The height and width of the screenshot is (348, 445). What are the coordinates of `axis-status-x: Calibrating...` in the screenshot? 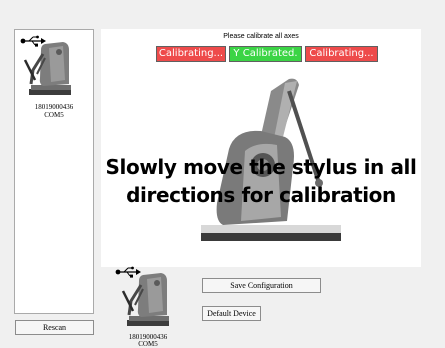 It's located at (191, 54).